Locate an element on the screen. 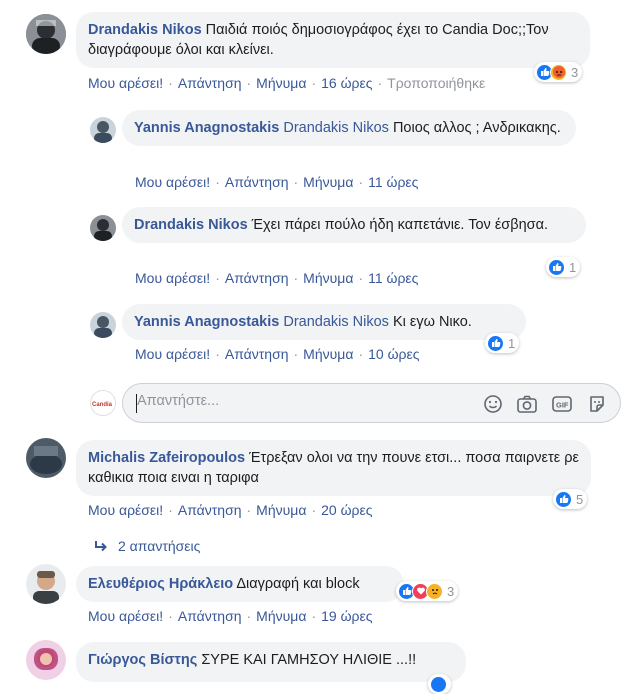 The width and height of the screenshot is (631, 694). angry-reaction-icon is located at coordinates (558, 72).